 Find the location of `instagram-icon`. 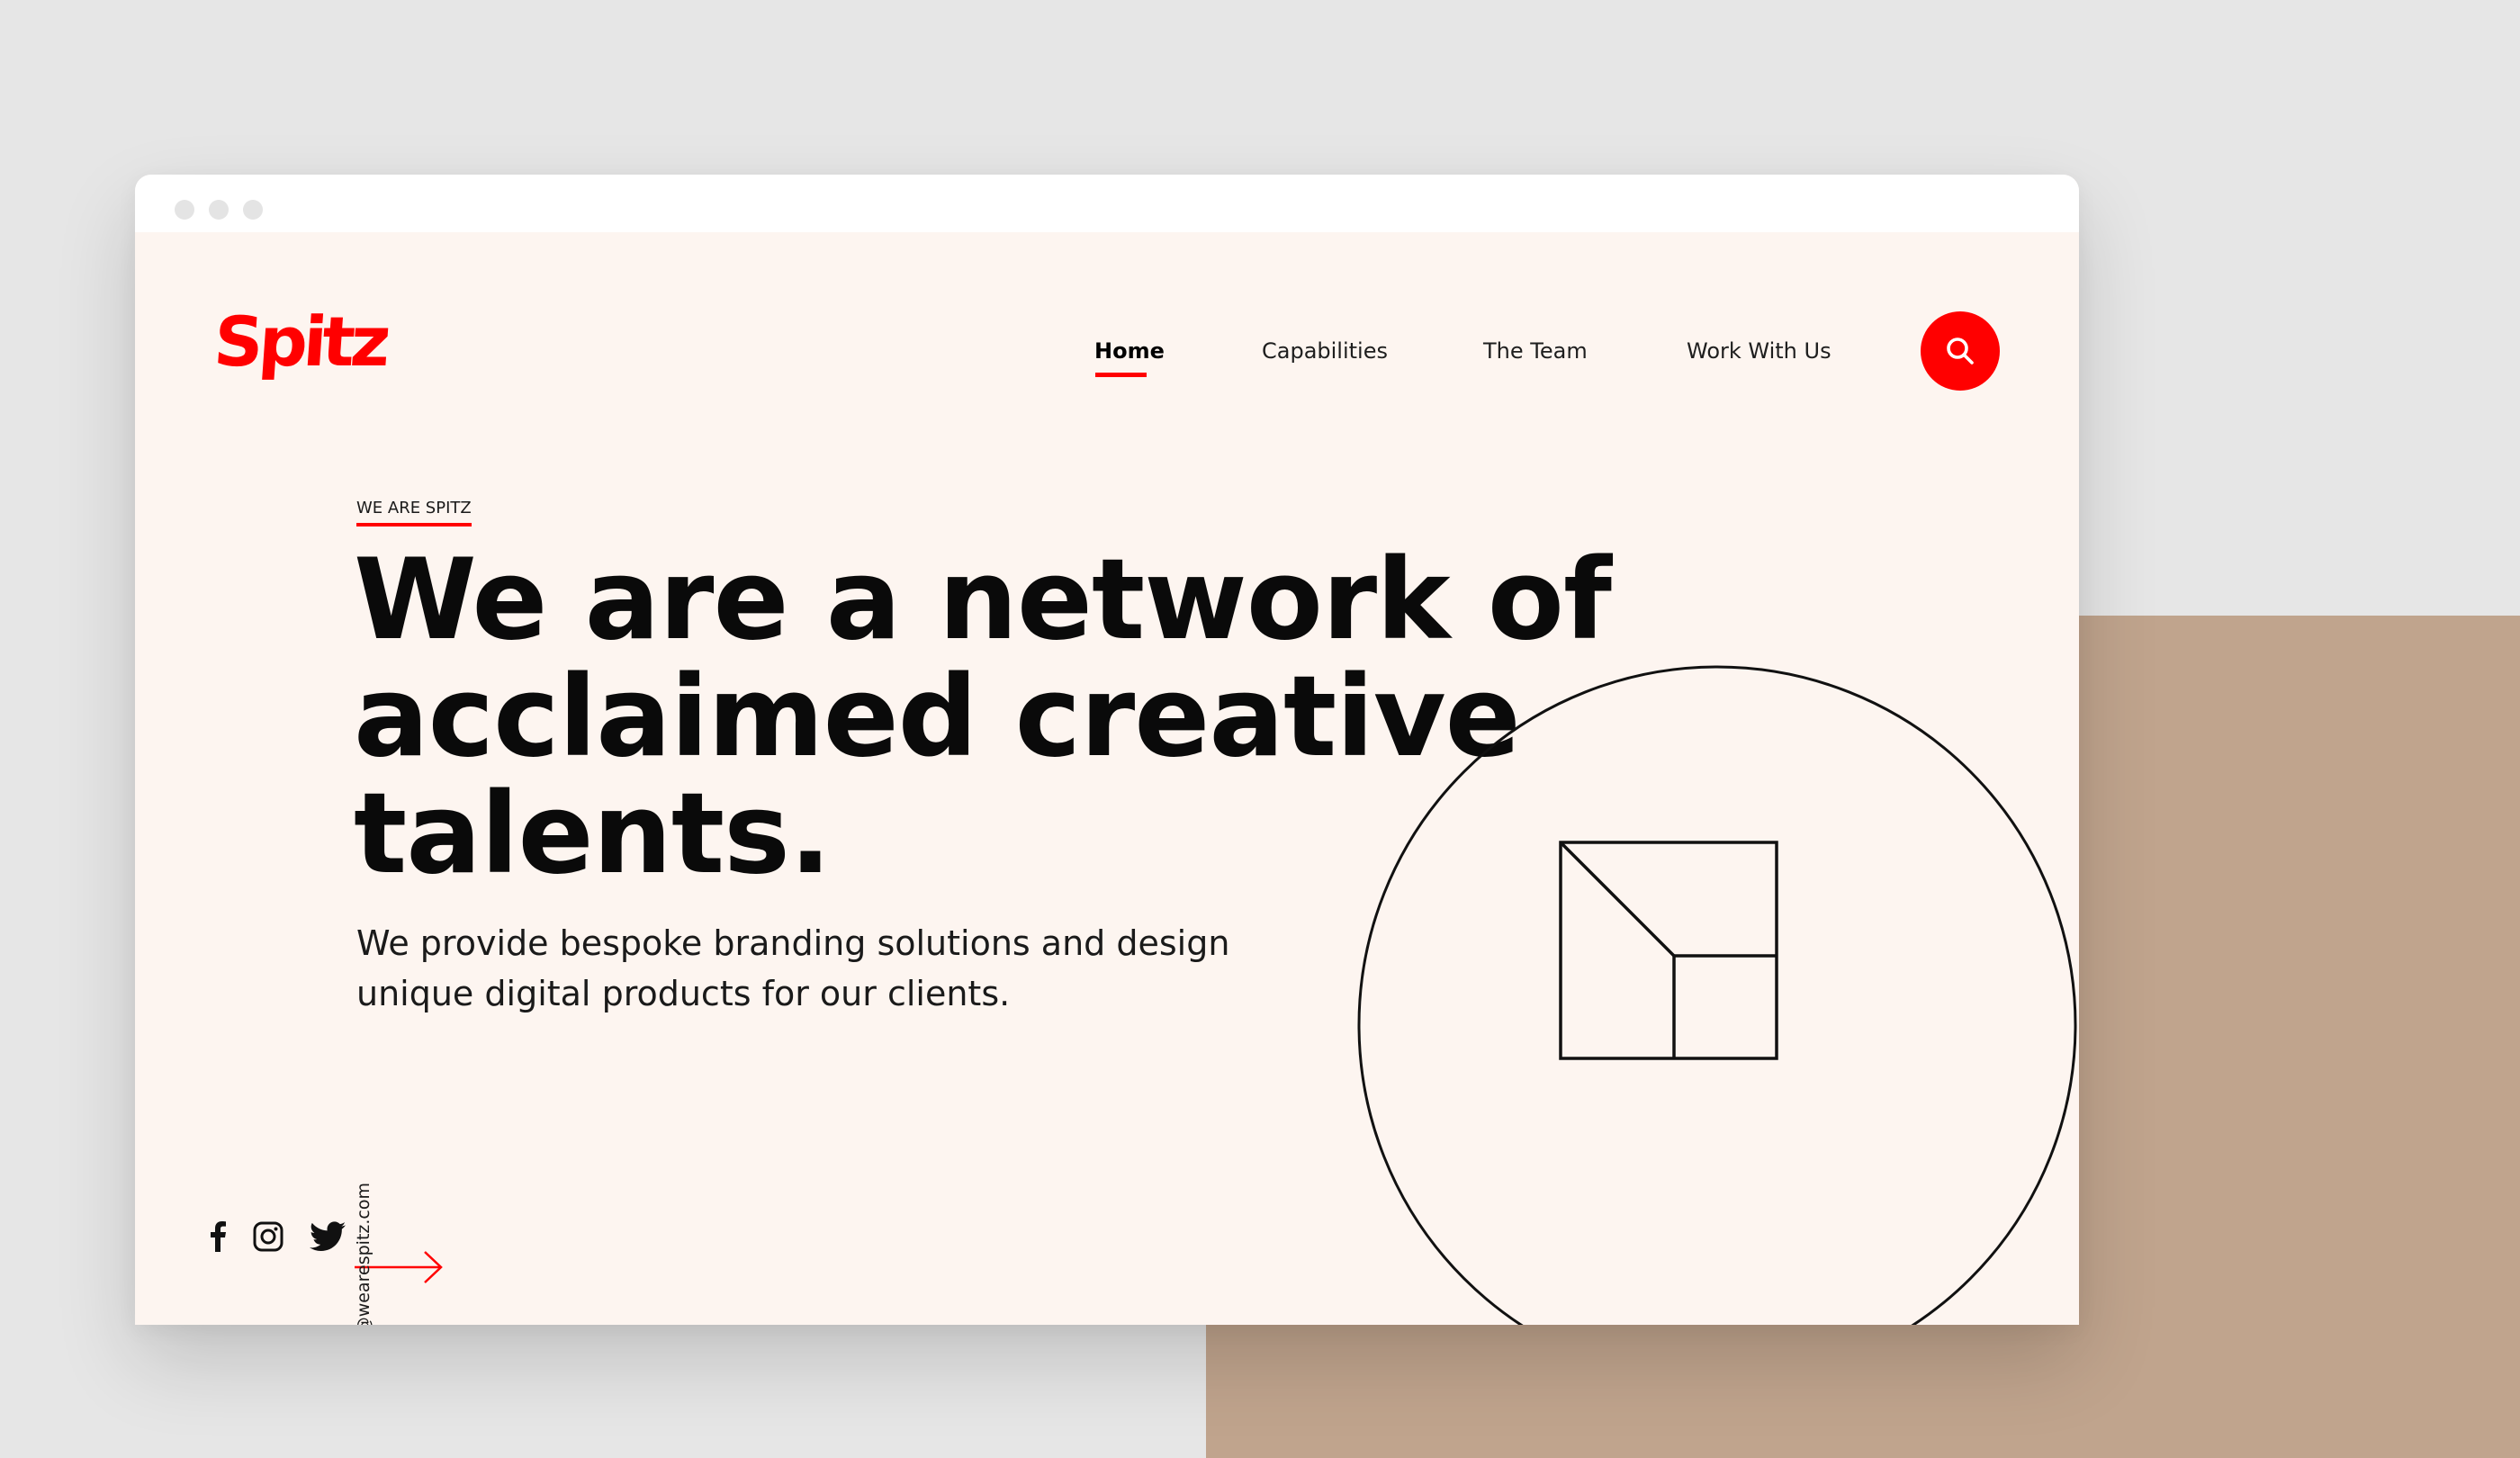

instagram-icon is located at coordinates (269, 1236).